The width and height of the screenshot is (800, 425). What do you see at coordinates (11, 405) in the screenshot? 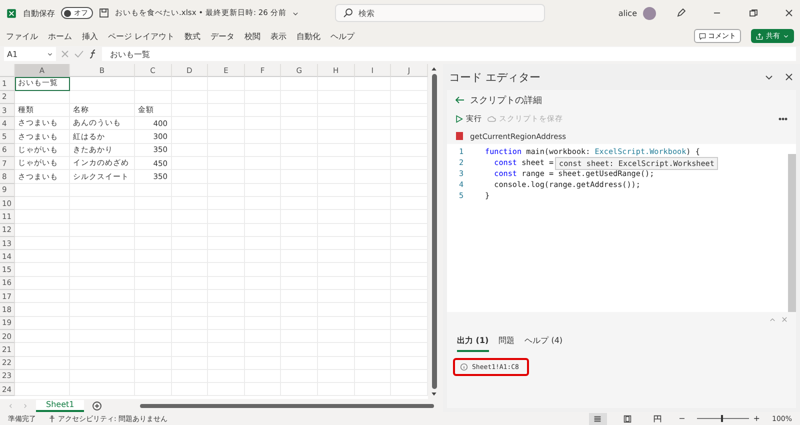
I see `previous-sheet-icon` at bounding box center [11, 405].